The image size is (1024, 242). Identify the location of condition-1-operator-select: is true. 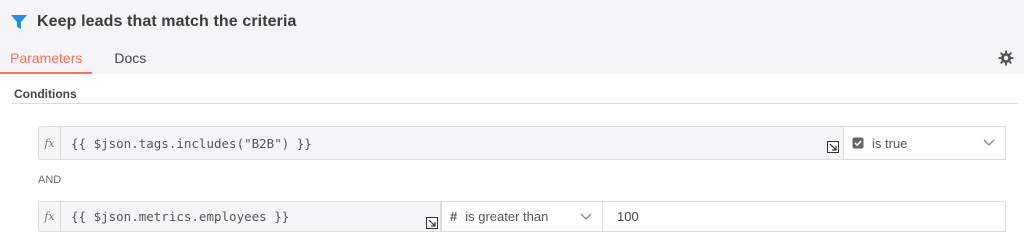
(924, 143).